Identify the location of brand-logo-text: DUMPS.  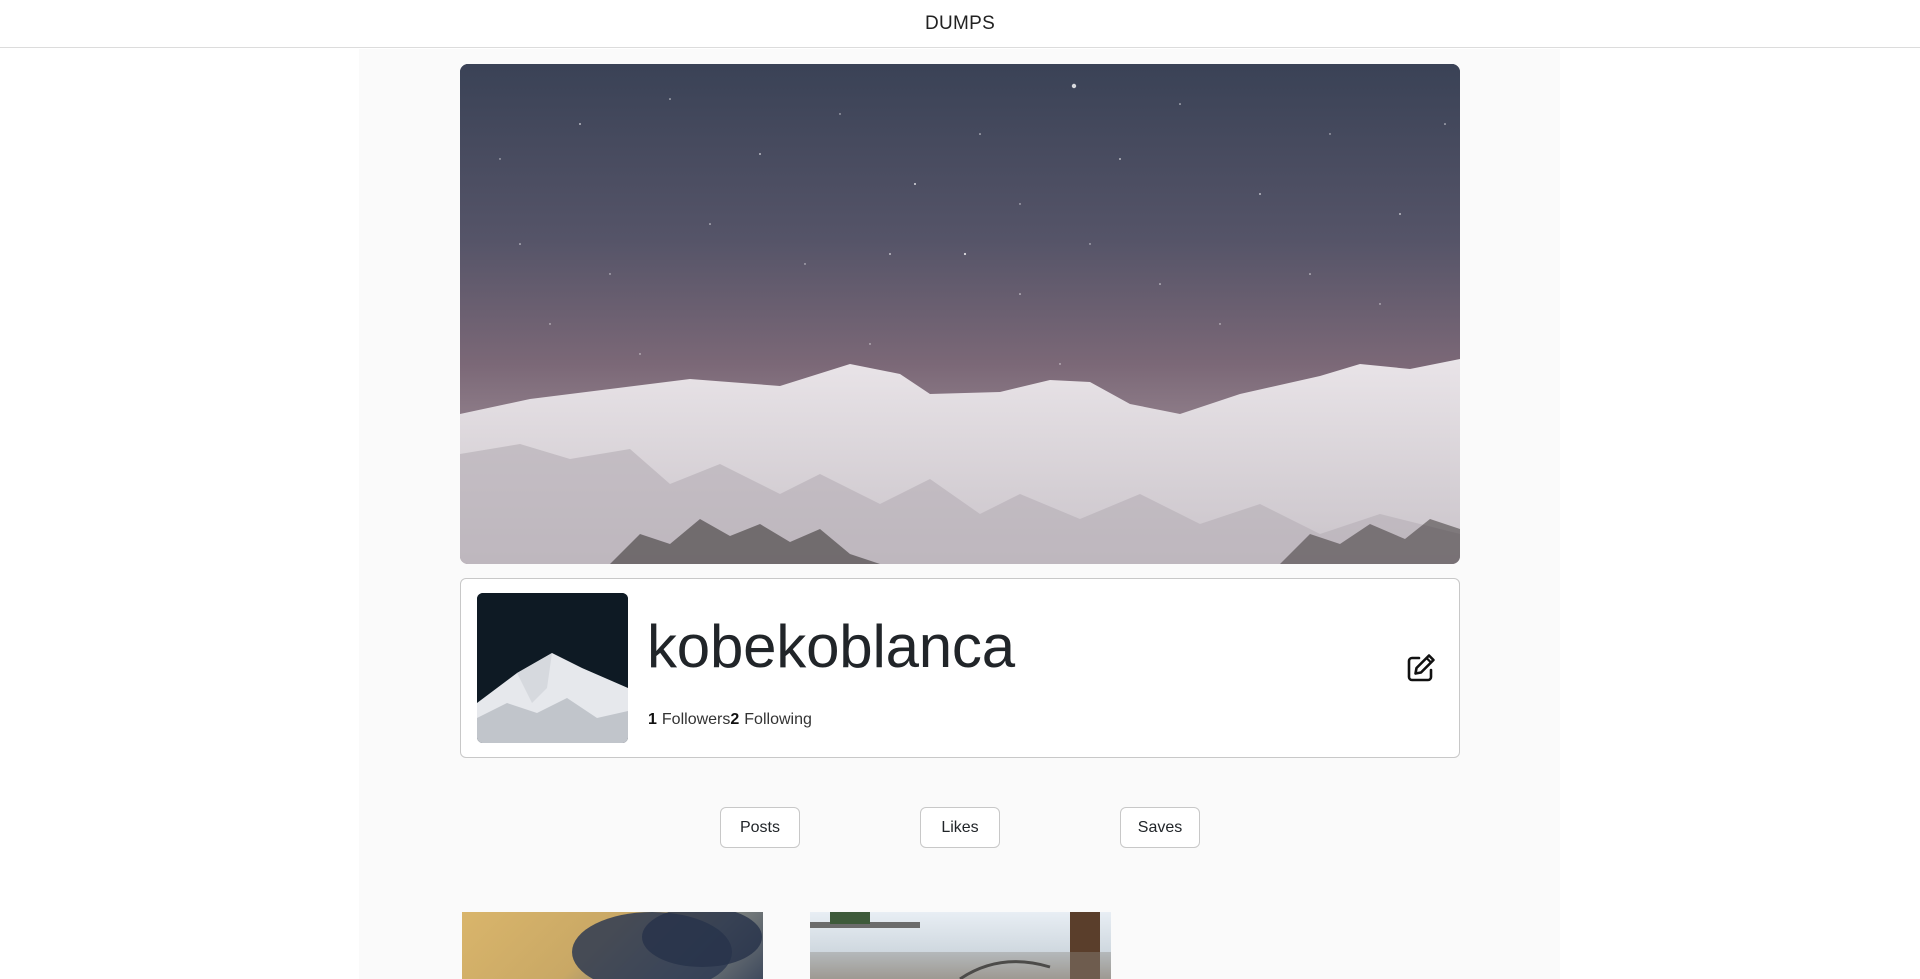
(960, 24).